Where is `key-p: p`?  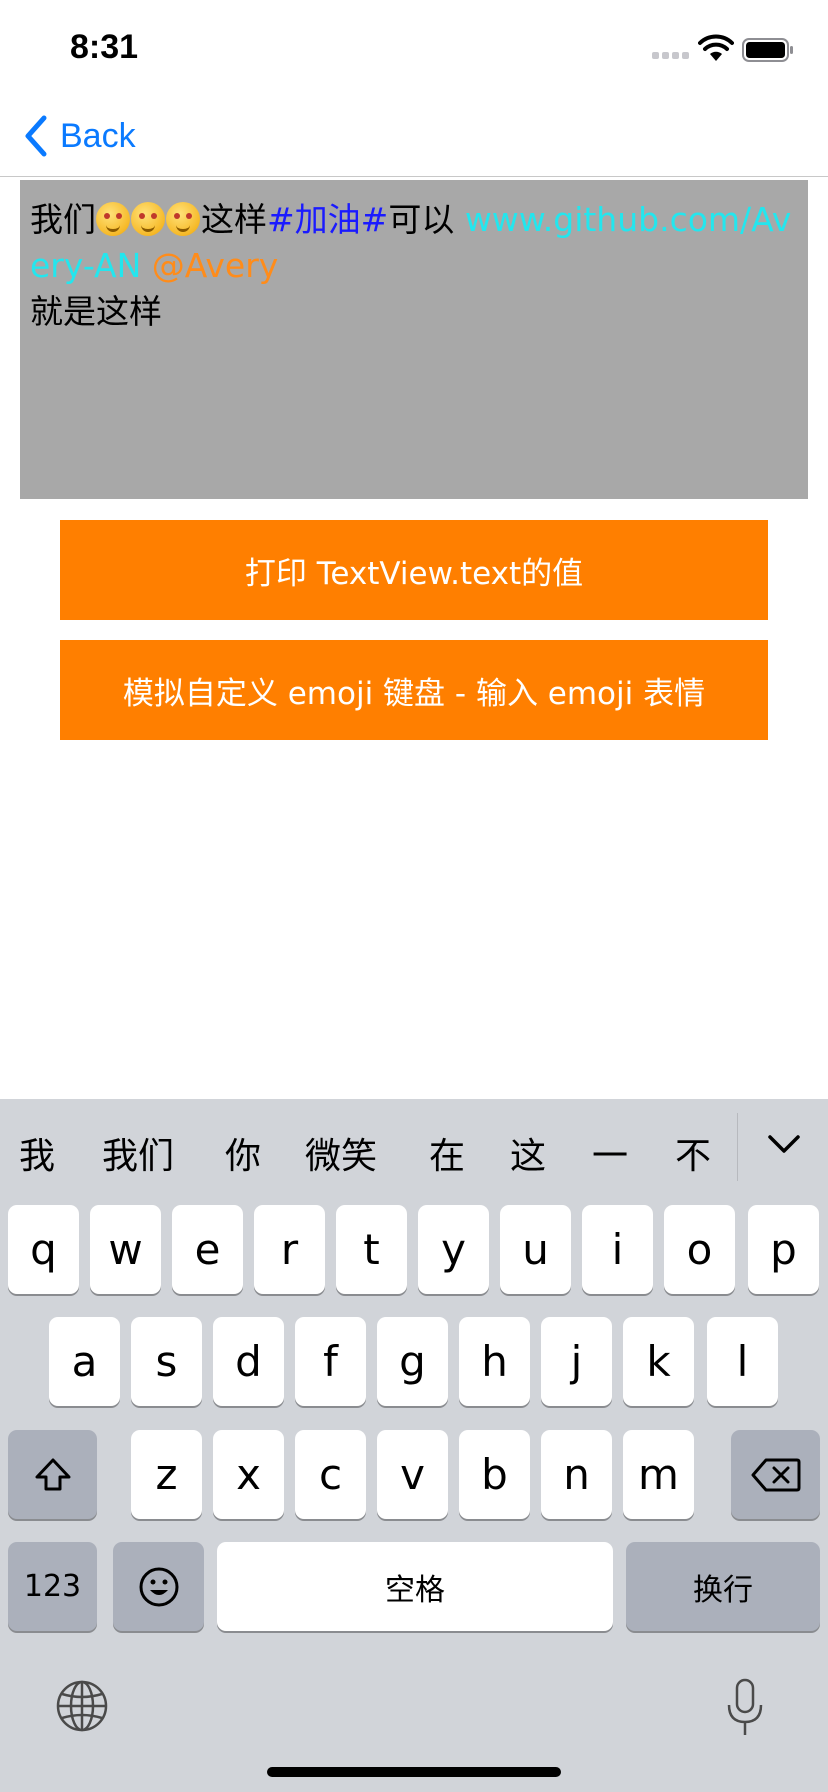
key-p: p is located at coordinates (783, 1249).